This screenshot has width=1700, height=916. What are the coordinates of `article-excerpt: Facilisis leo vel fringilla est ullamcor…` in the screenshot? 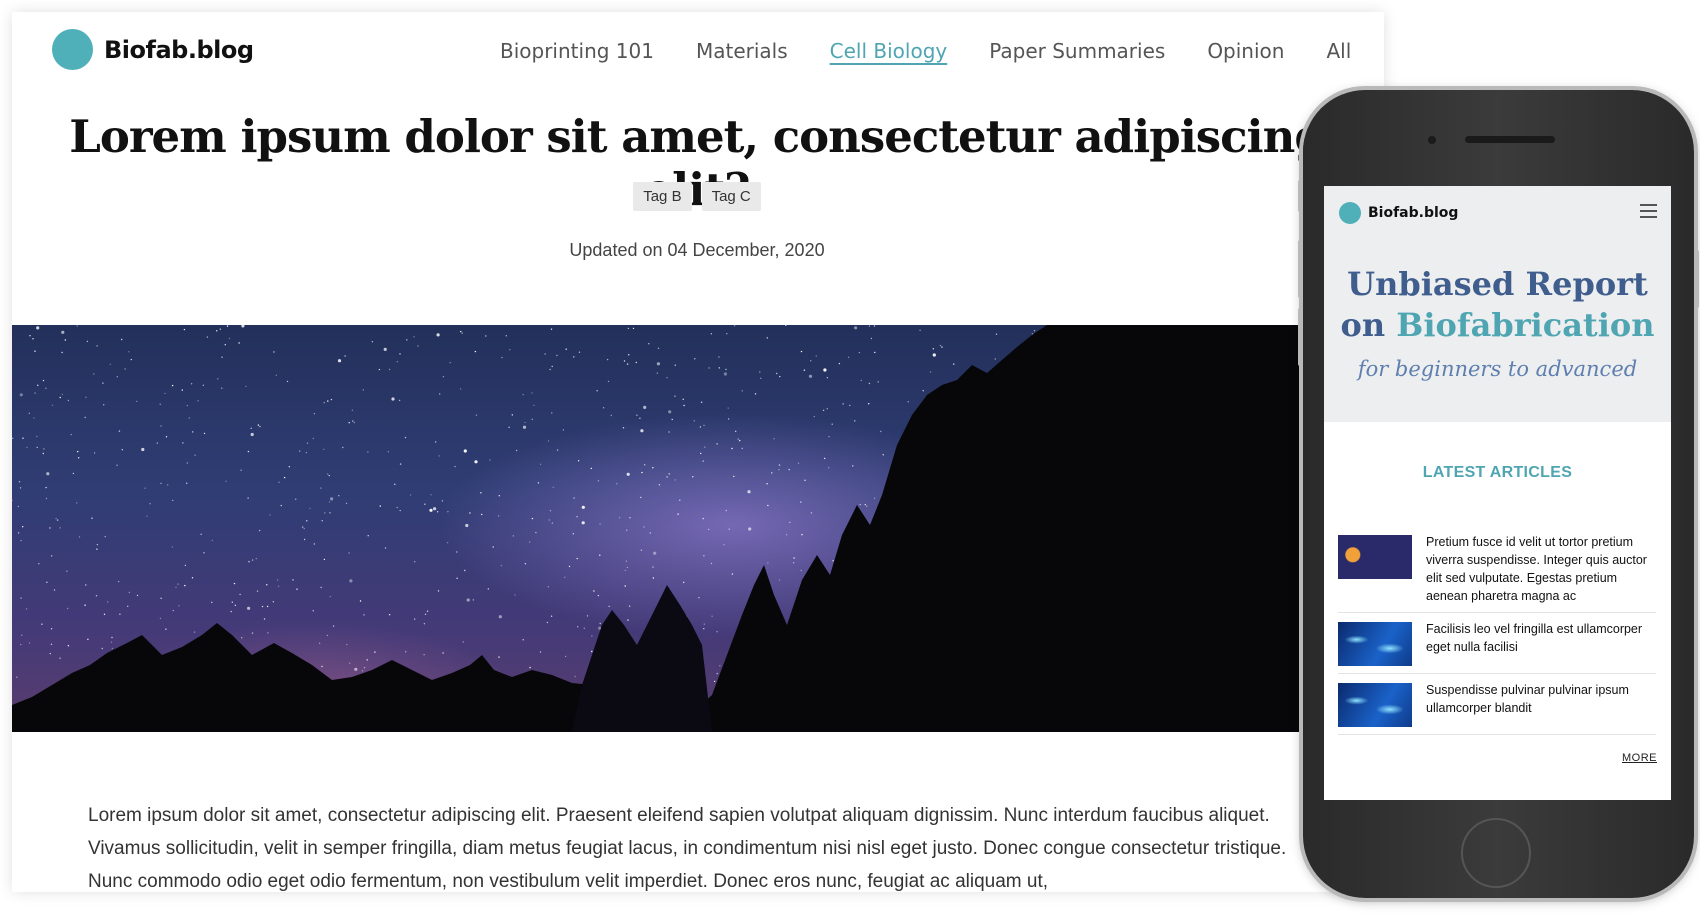 It's located at (1534, 638).